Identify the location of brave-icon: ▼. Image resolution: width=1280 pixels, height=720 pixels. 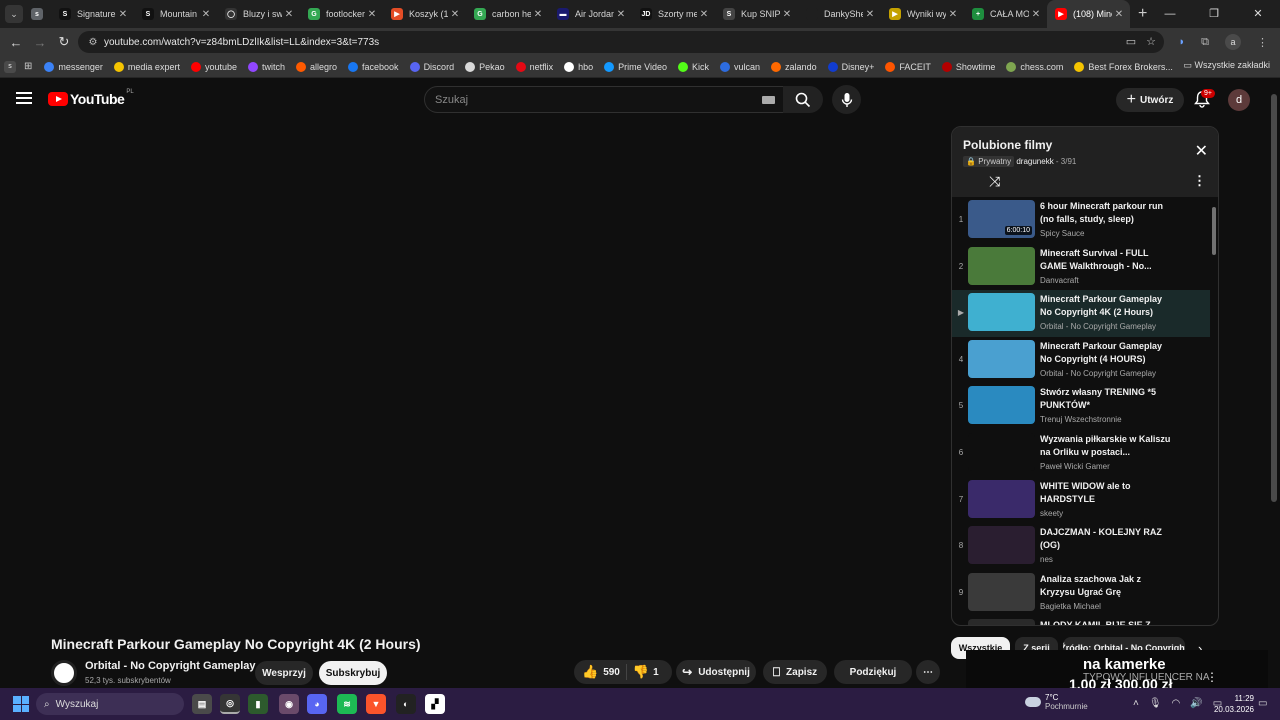
(376, 704).